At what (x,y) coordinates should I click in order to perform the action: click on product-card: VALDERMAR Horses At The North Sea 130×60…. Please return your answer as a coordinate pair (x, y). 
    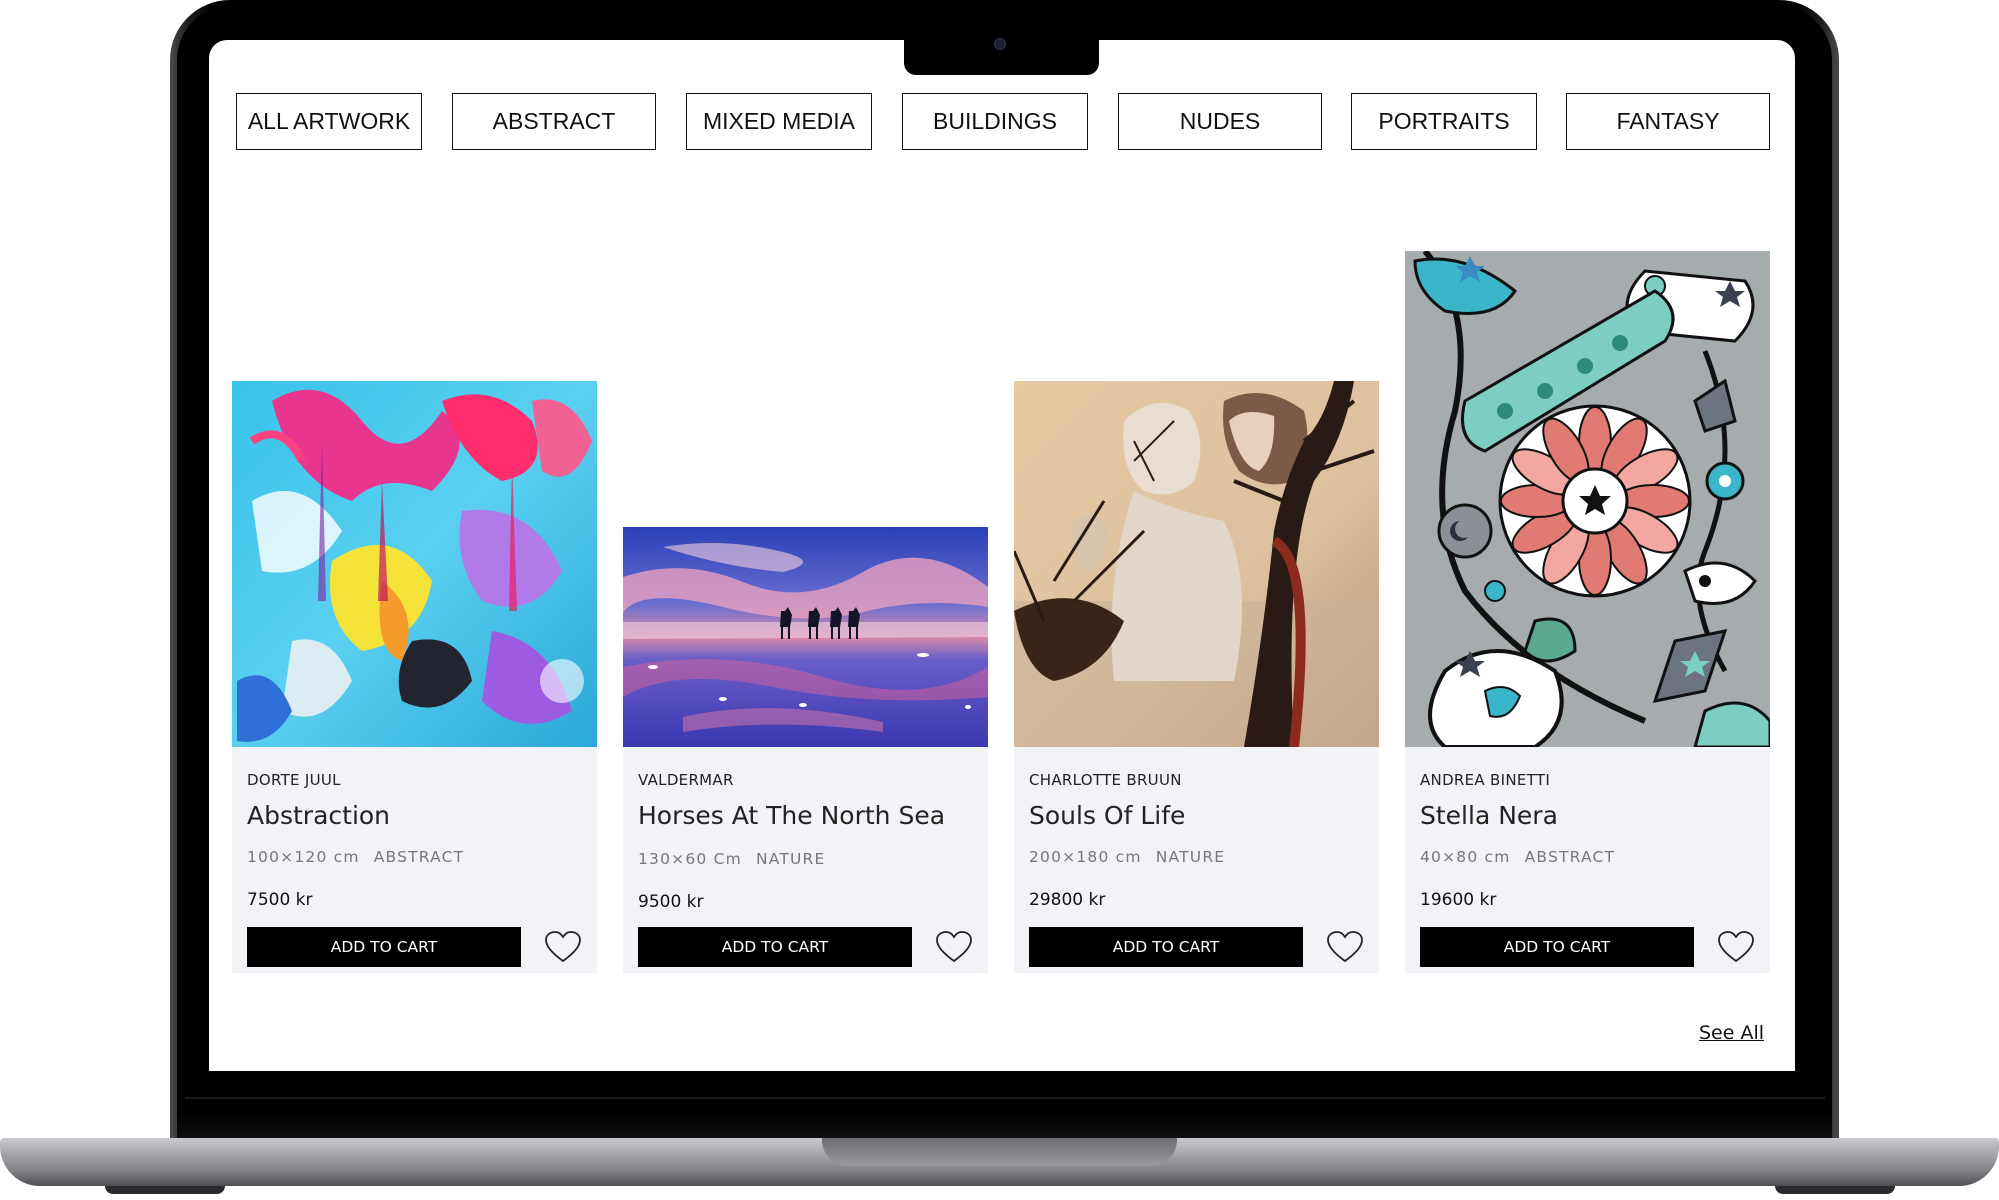
    Looking at the image, I should click on (805, 860).